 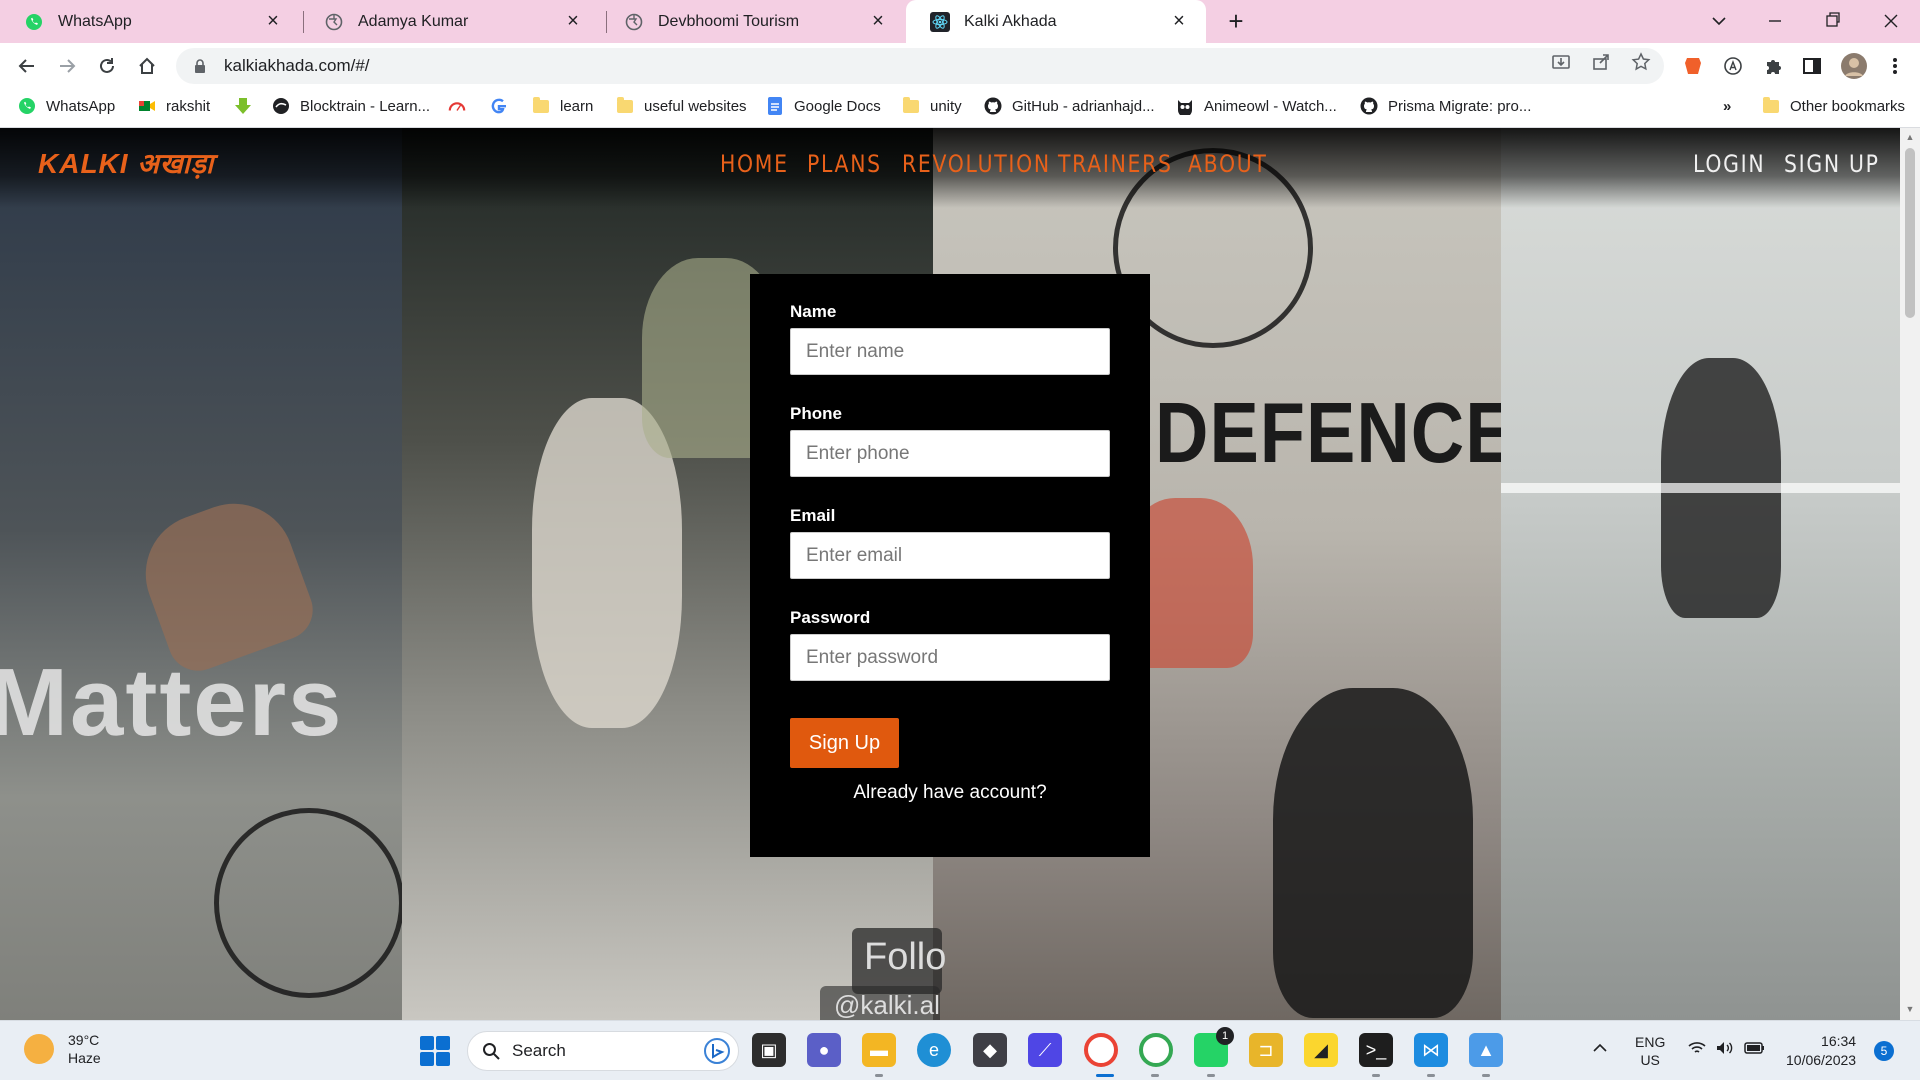 I want to click on install-app-icon, so click(x=1561, y=62).